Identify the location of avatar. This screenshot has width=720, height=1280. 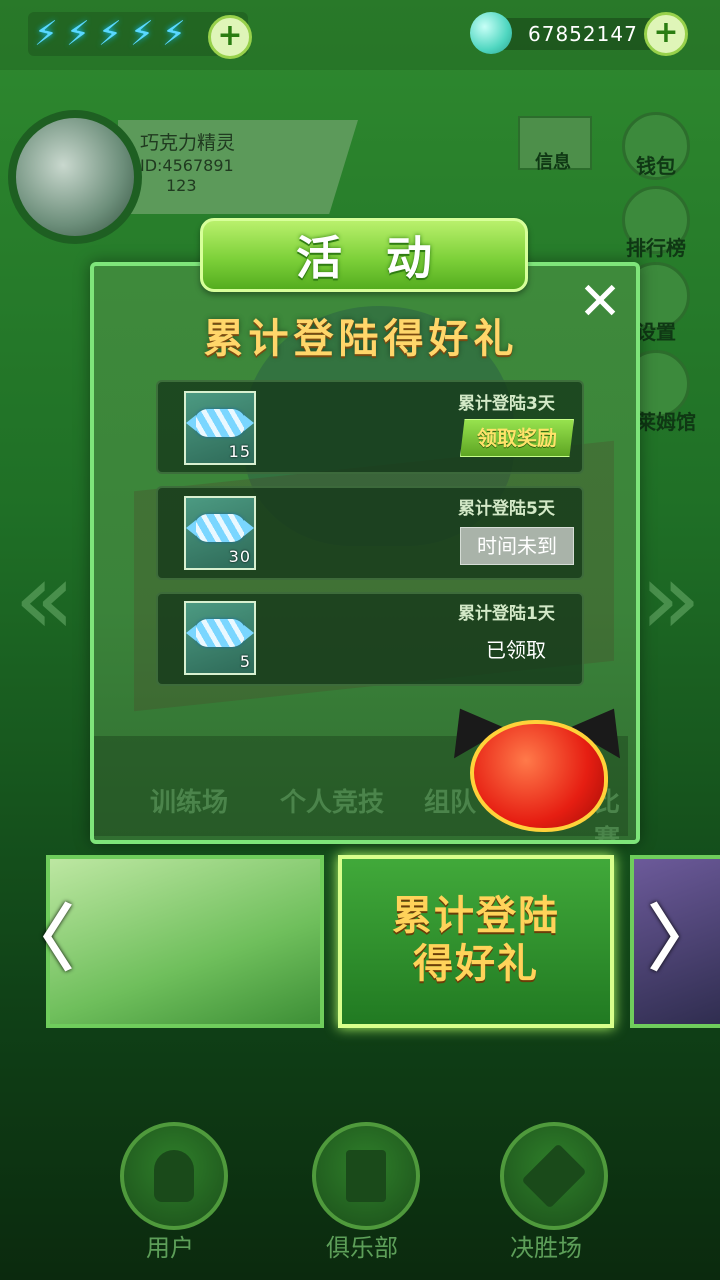
(75, 177).